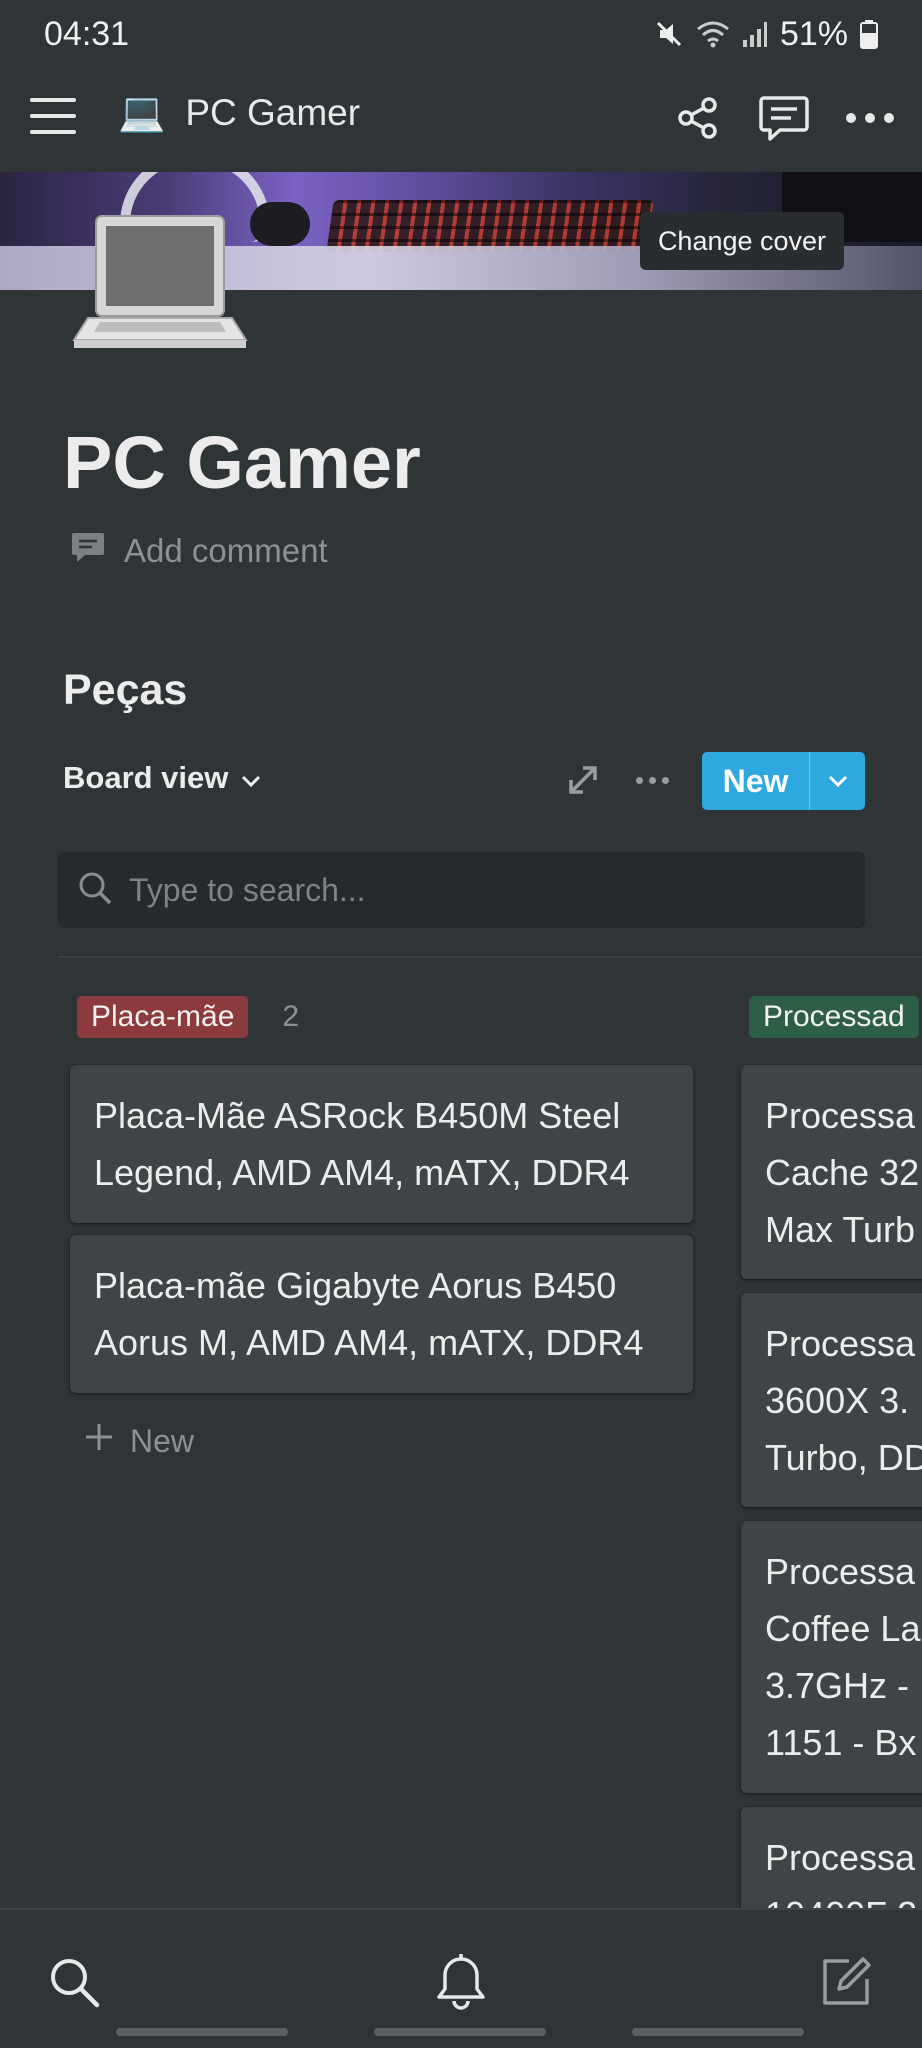 This screenshot has height=2048, width=922. I want to click on new-dropdown-chevron-icon, so click(837, 781).